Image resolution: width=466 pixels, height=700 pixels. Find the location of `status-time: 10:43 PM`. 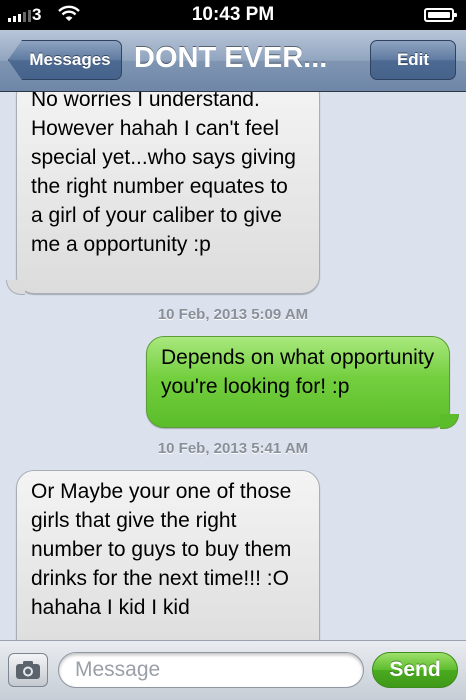

status-time: 10:43 PM is located at coordinates (233, 14).